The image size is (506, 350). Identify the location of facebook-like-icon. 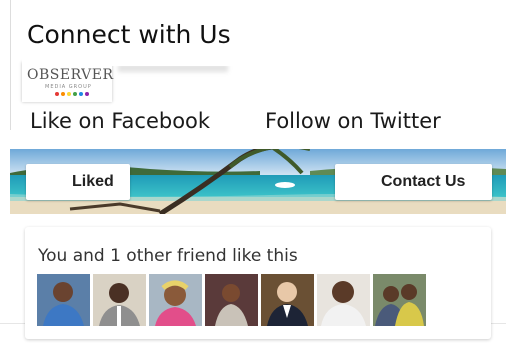
(47, 182).